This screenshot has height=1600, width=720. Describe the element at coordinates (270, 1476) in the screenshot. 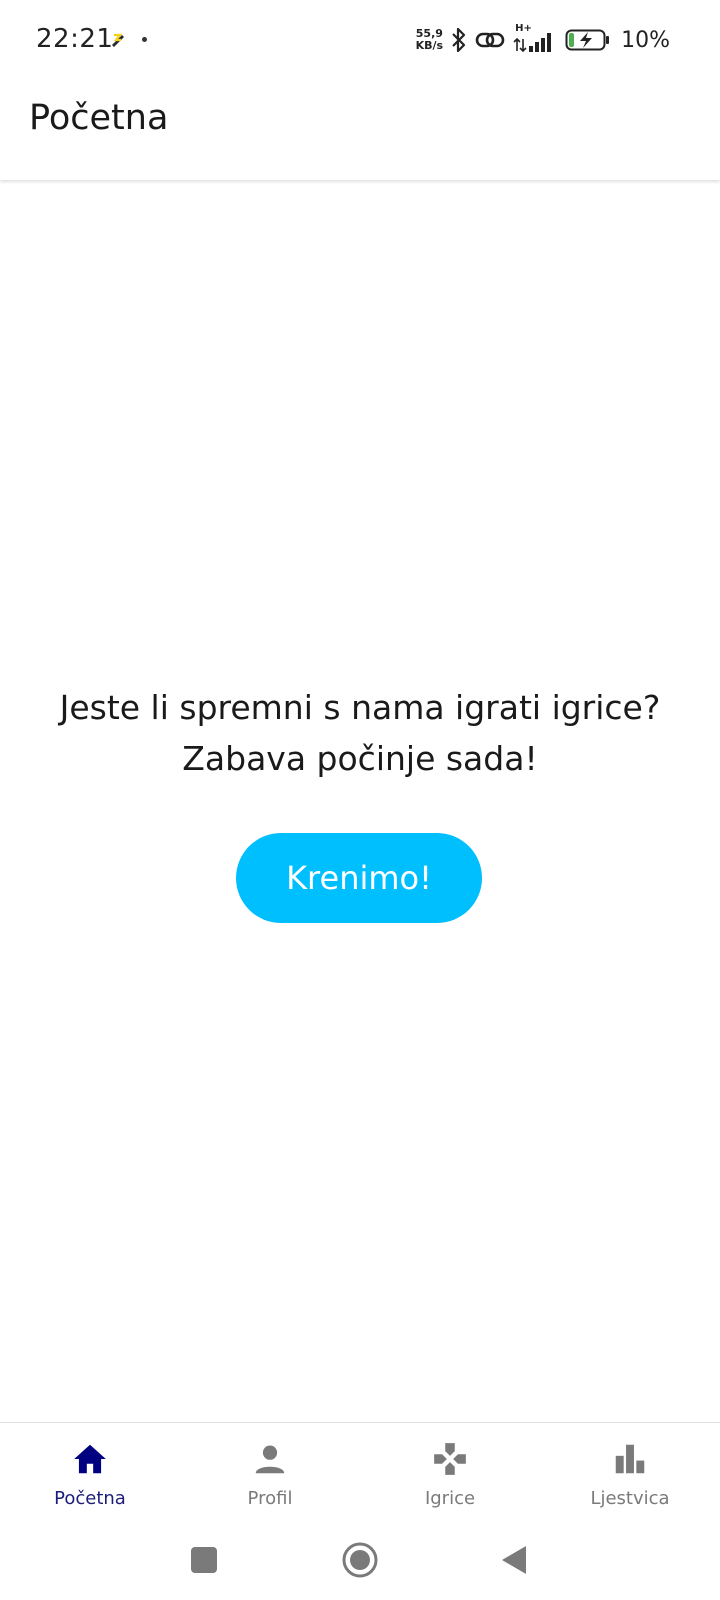

I see `nav-item-profil: Profil` at that location.